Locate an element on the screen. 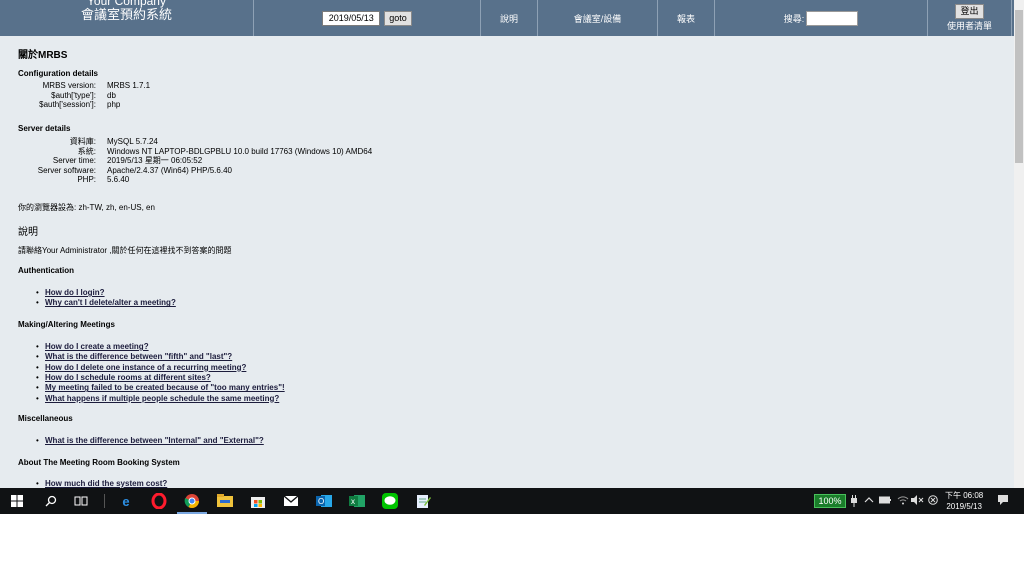 The height and width of the screenshot is (576, 1024). page-title: 關於MRBS is located at coordinates (43, 55).